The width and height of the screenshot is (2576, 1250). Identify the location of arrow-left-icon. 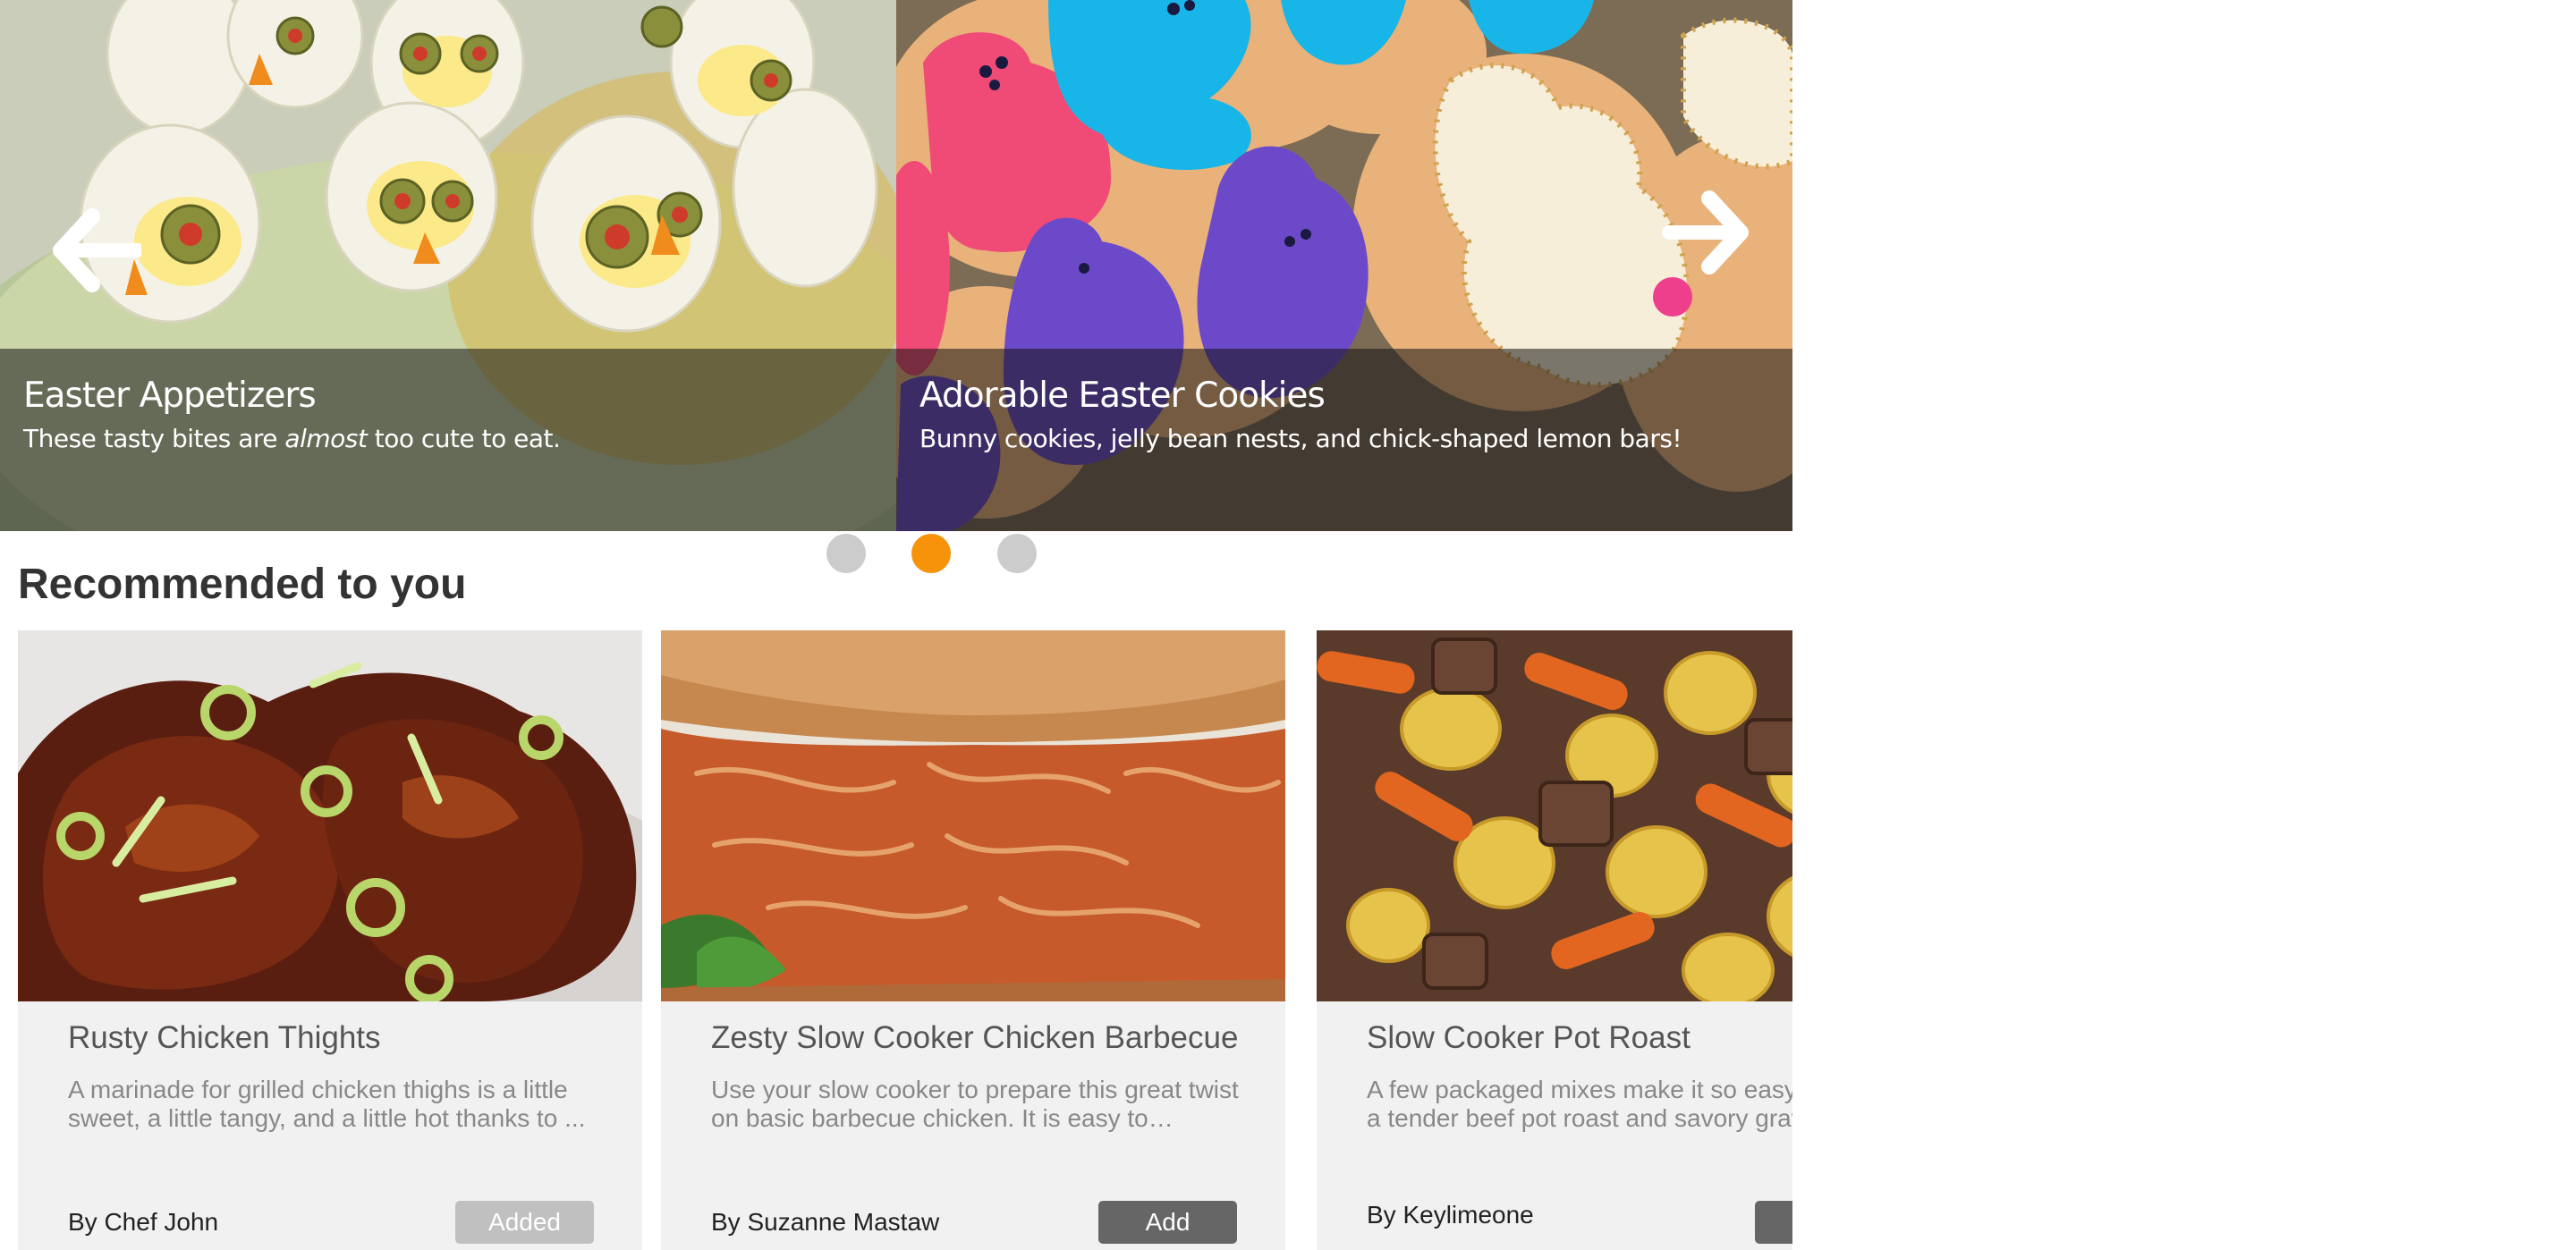
(99, 250).